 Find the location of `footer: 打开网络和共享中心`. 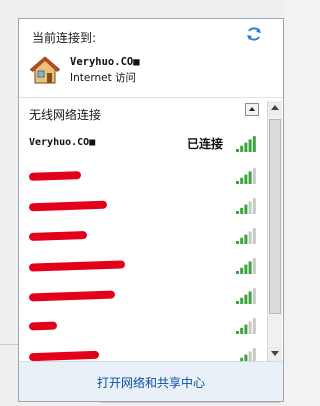

footer: 打开网络和共享中心 is located at coordinates (151, 381).